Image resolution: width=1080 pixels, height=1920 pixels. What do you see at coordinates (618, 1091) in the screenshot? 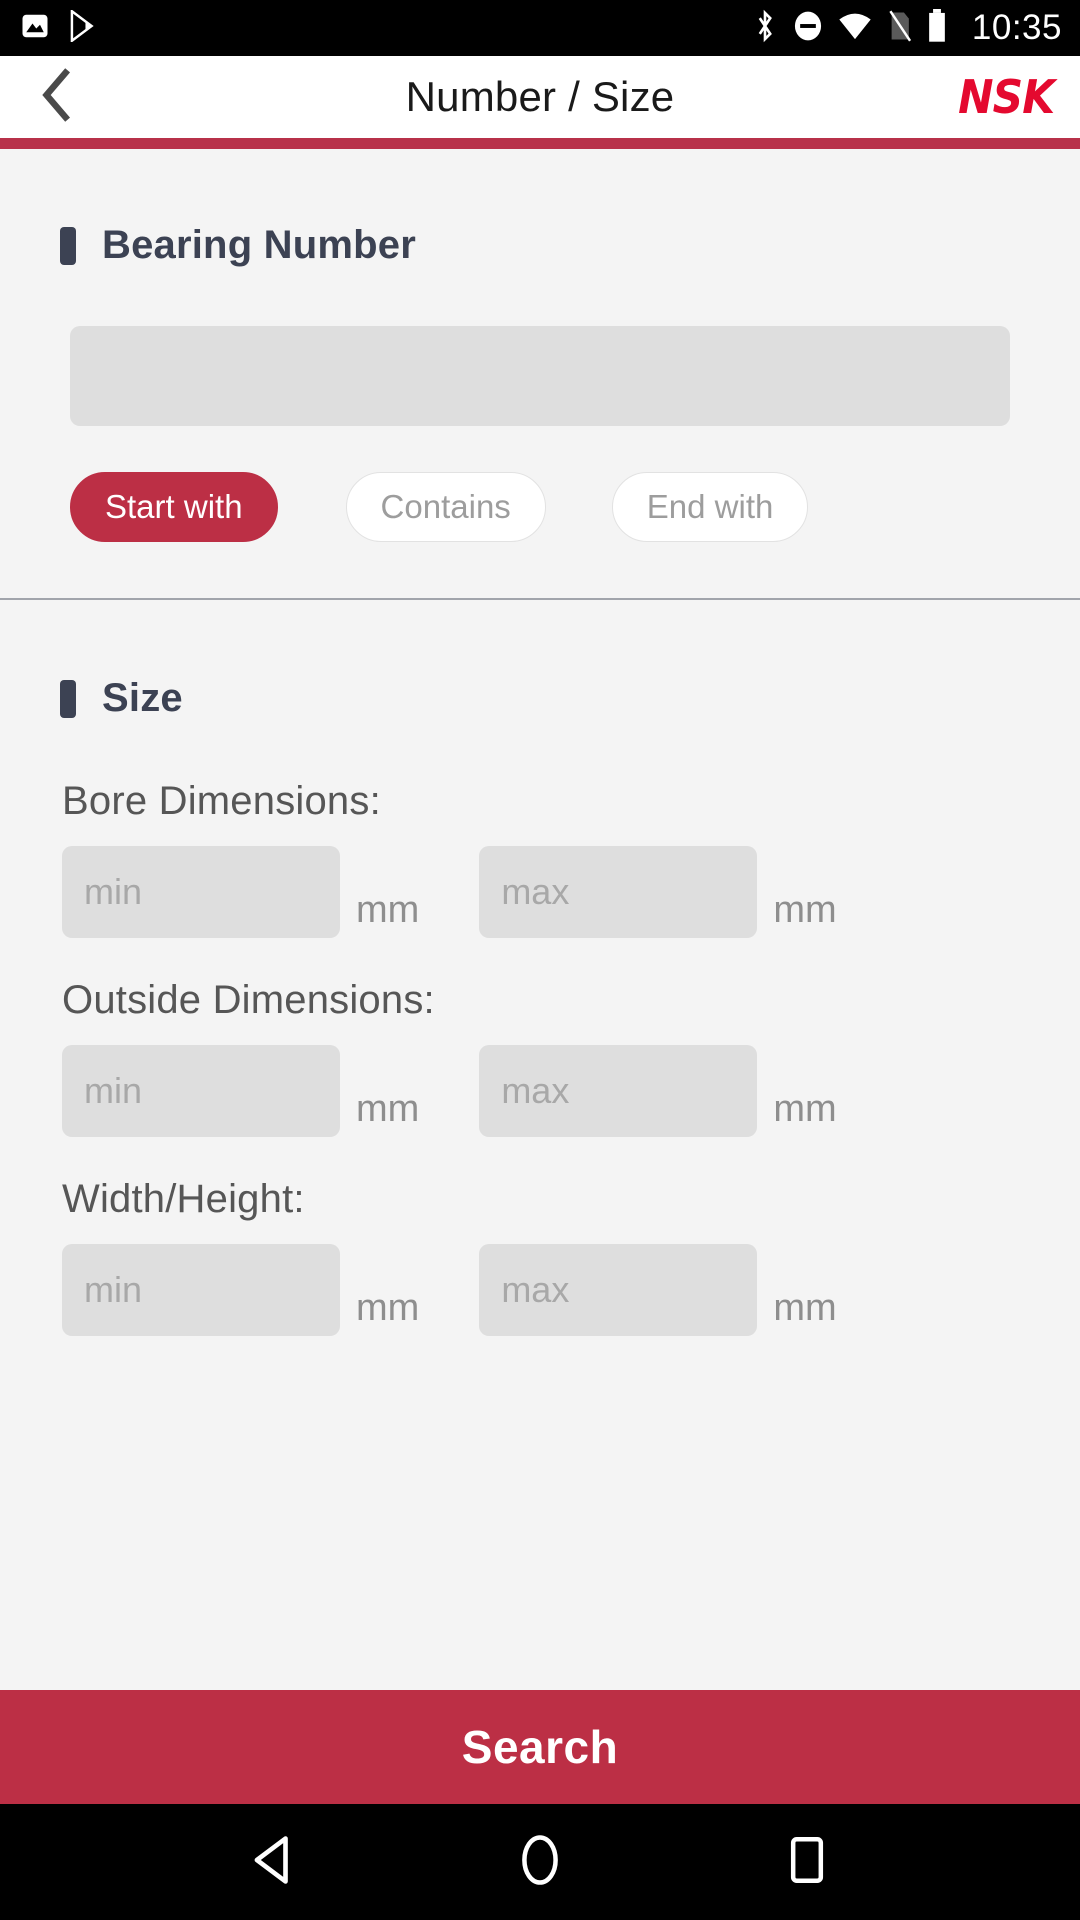
I see `outside-max-input` at bounding box center [618, 1091].